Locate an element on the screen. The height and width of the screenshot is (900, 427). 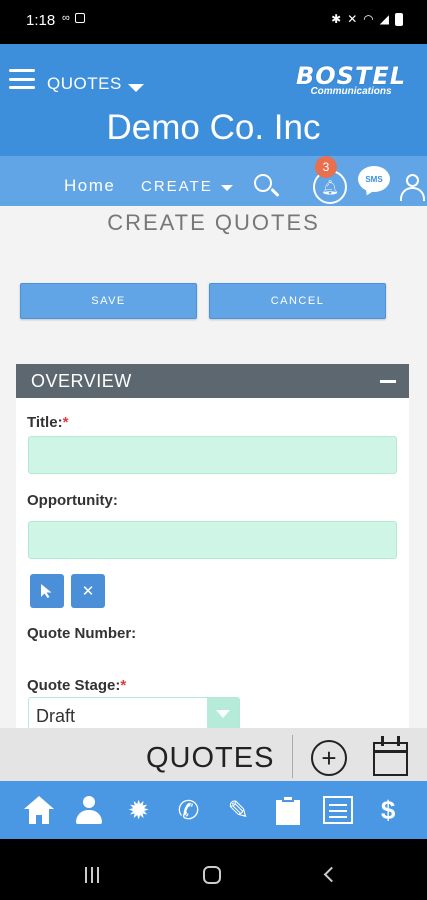
calendar-icon is located at coordinates (338, 810).